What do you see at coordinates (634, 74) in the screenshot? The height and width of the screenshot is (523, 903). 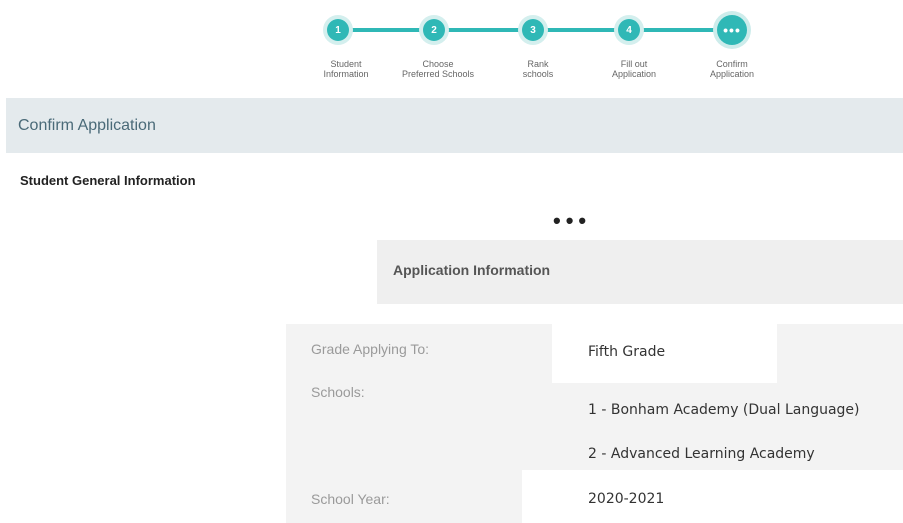 I see `step-4-label-line2: Application` at bounding box center [634, 74].